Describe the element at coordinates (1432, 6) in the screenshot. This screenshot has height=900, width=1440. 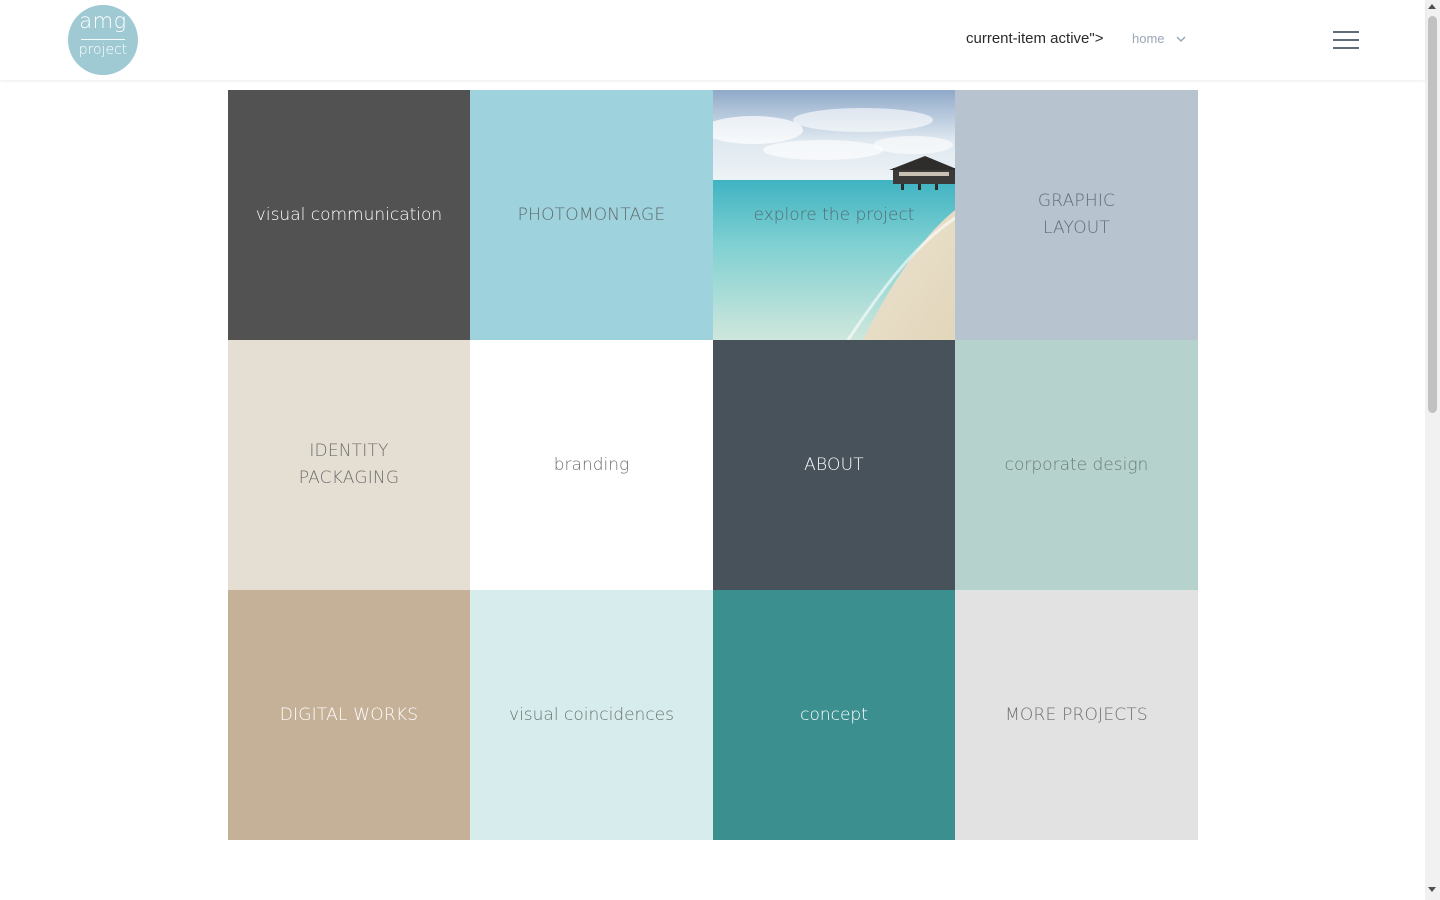
I see `scroll-up-arrow-icon` at that location.